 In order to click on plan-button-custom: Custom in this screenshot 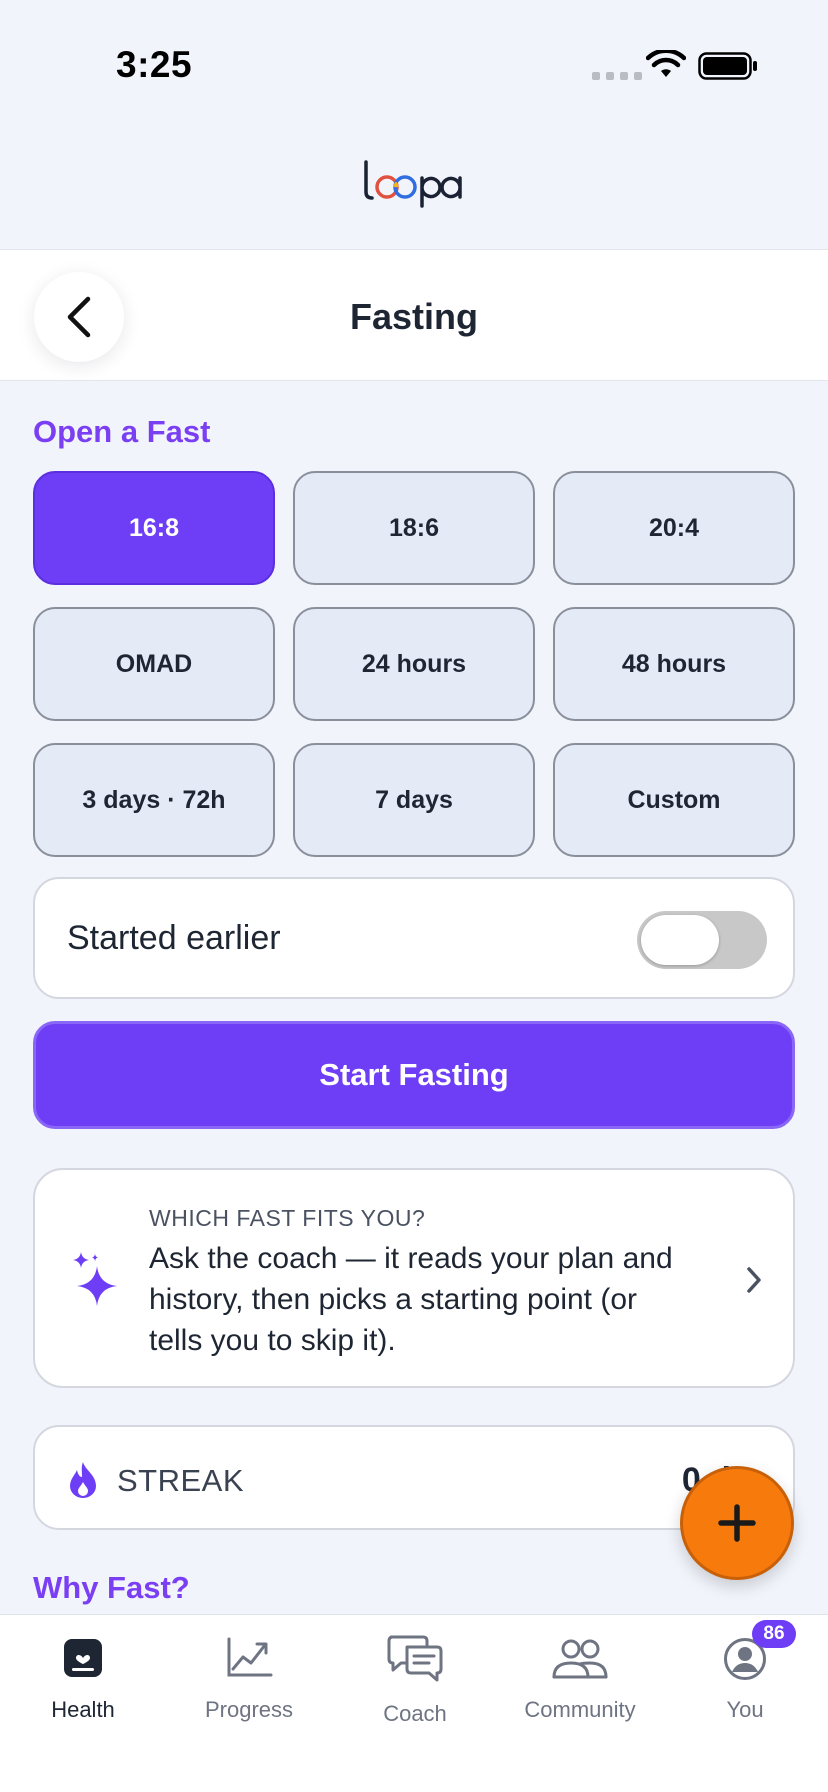, I will do `click(674, 800)`.